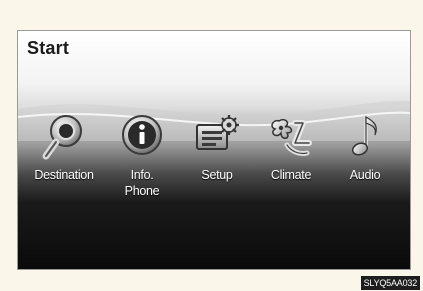 The height and width of the screenshot is (291, 423). I want to click on destination-button: Destination, so click(64, 147).